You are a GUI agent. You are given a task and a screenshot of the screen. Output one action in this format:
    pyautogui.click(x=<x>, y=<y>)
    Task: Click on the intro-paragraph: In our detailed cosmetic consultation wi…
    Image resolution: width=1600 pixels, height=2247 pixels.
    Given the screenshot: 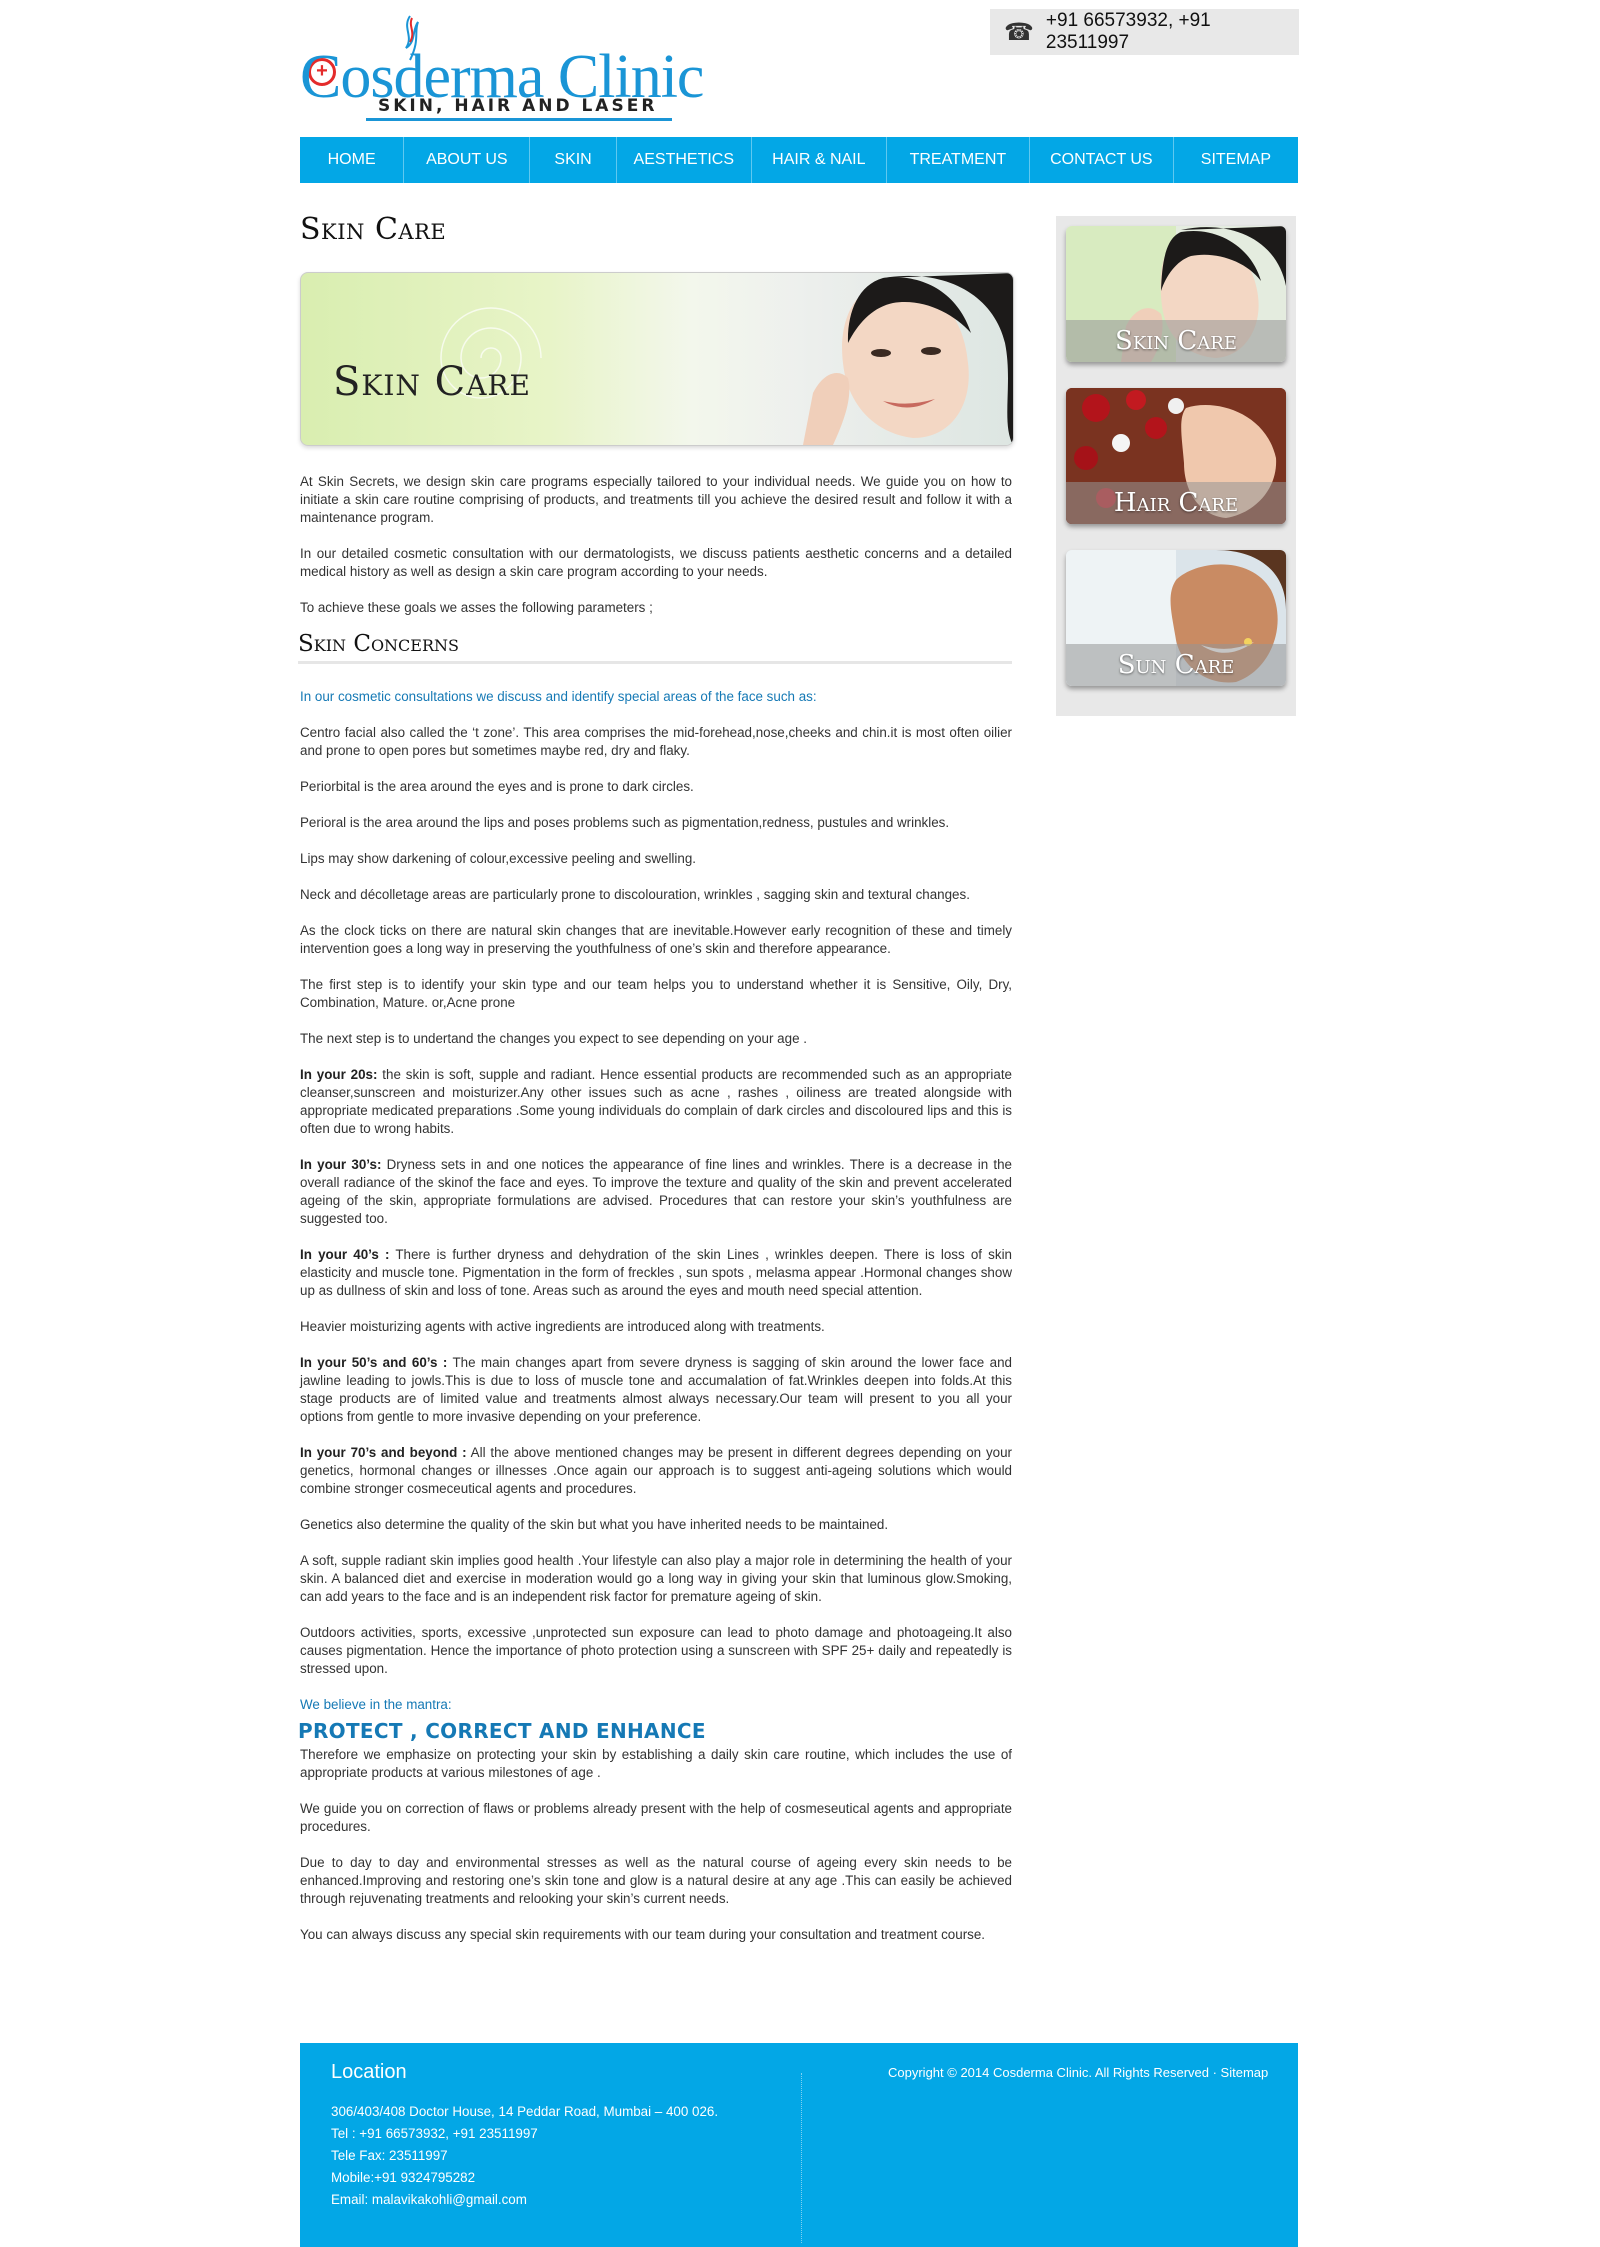 What is the action you would take?
    pyautogui.click(x=656, y=562)
    